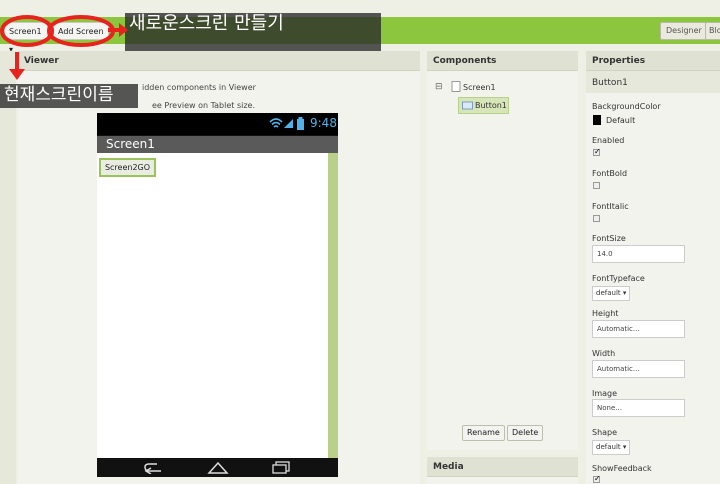 The image size is (720, 484). Describe the element at coordinates (712, 31) in the screenshot. I see `blocks-button: Blo` at that location.